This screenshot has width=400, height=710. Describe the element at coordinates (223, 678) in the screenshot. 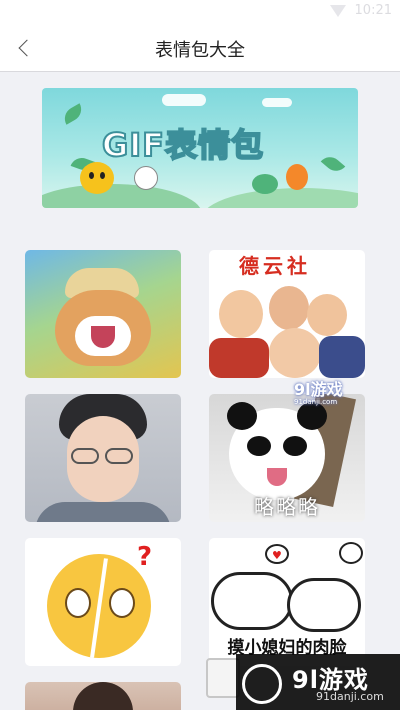

I see `floating-action-button` at that location.